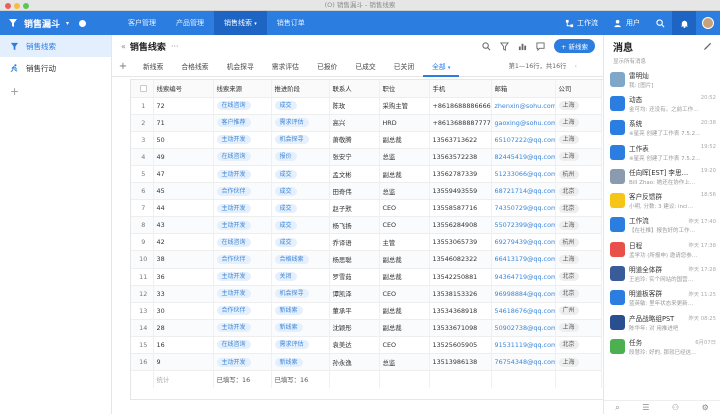 This screenshot has height=414, width=720. Describe the element at coordinates (460, 259) in the screenshot. I see `table-cell: 13546082322` at that location.